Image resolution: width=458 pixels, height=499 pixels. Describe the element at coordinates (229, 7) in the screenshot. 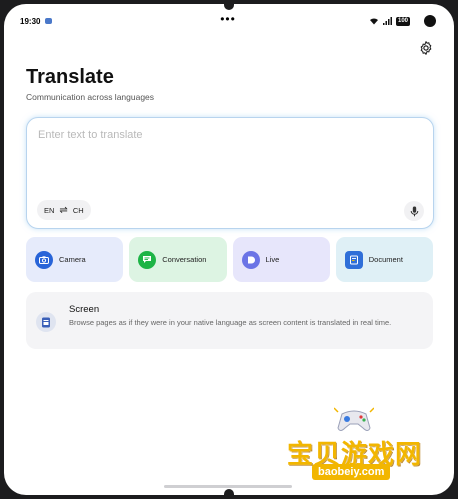

I see `hinge-top` at that location.